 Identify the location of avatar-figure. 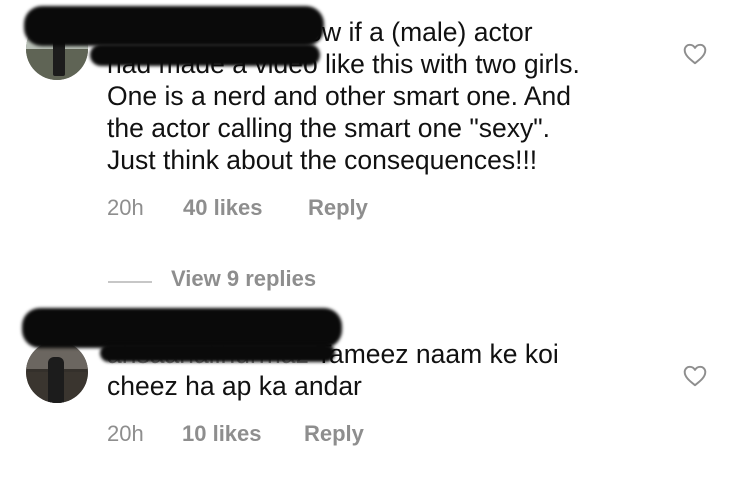
(56, 380).